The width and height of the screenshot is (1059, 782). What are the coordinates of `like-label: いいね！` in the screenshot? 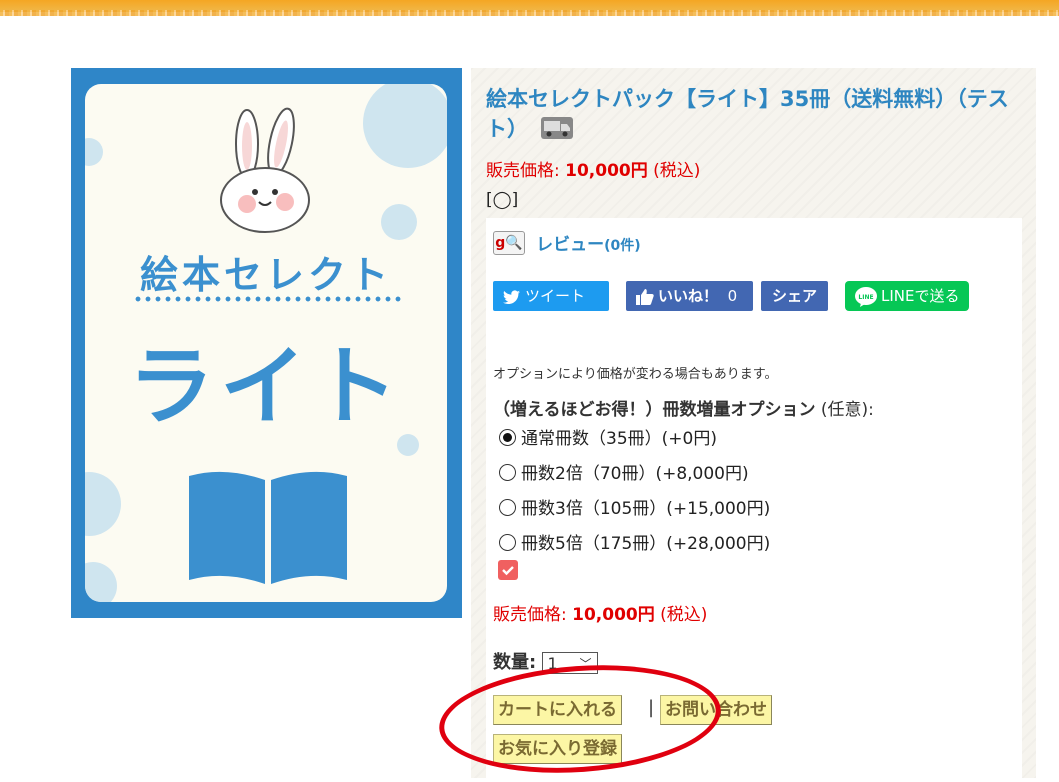 It's located at (688, 296).